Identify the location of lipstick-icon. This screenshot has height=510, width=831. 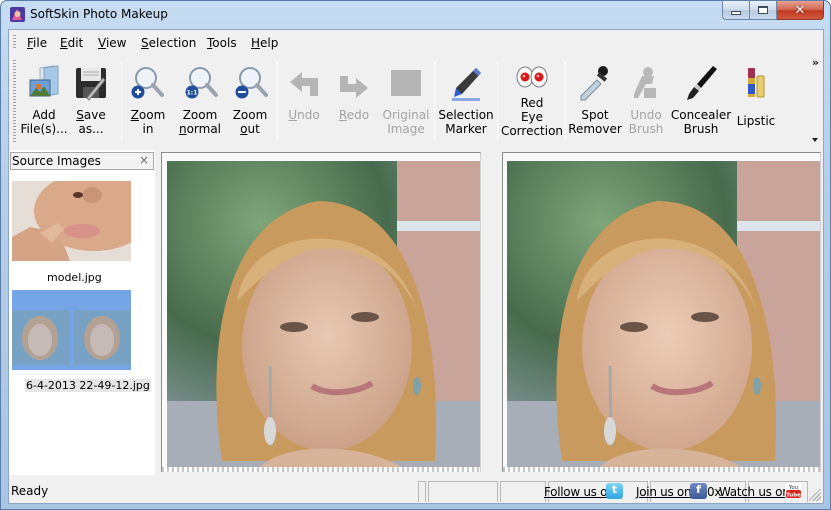
(756, 83).